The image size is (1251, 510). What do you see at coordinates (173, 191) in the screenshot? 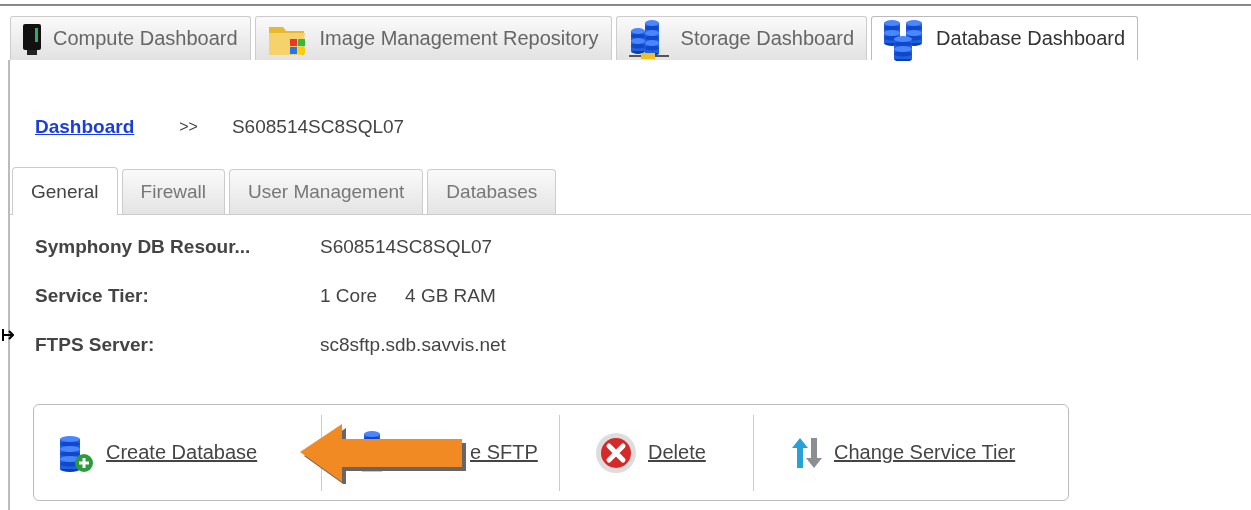
I see `tab: Firewall` at bounding box center [173, 191].